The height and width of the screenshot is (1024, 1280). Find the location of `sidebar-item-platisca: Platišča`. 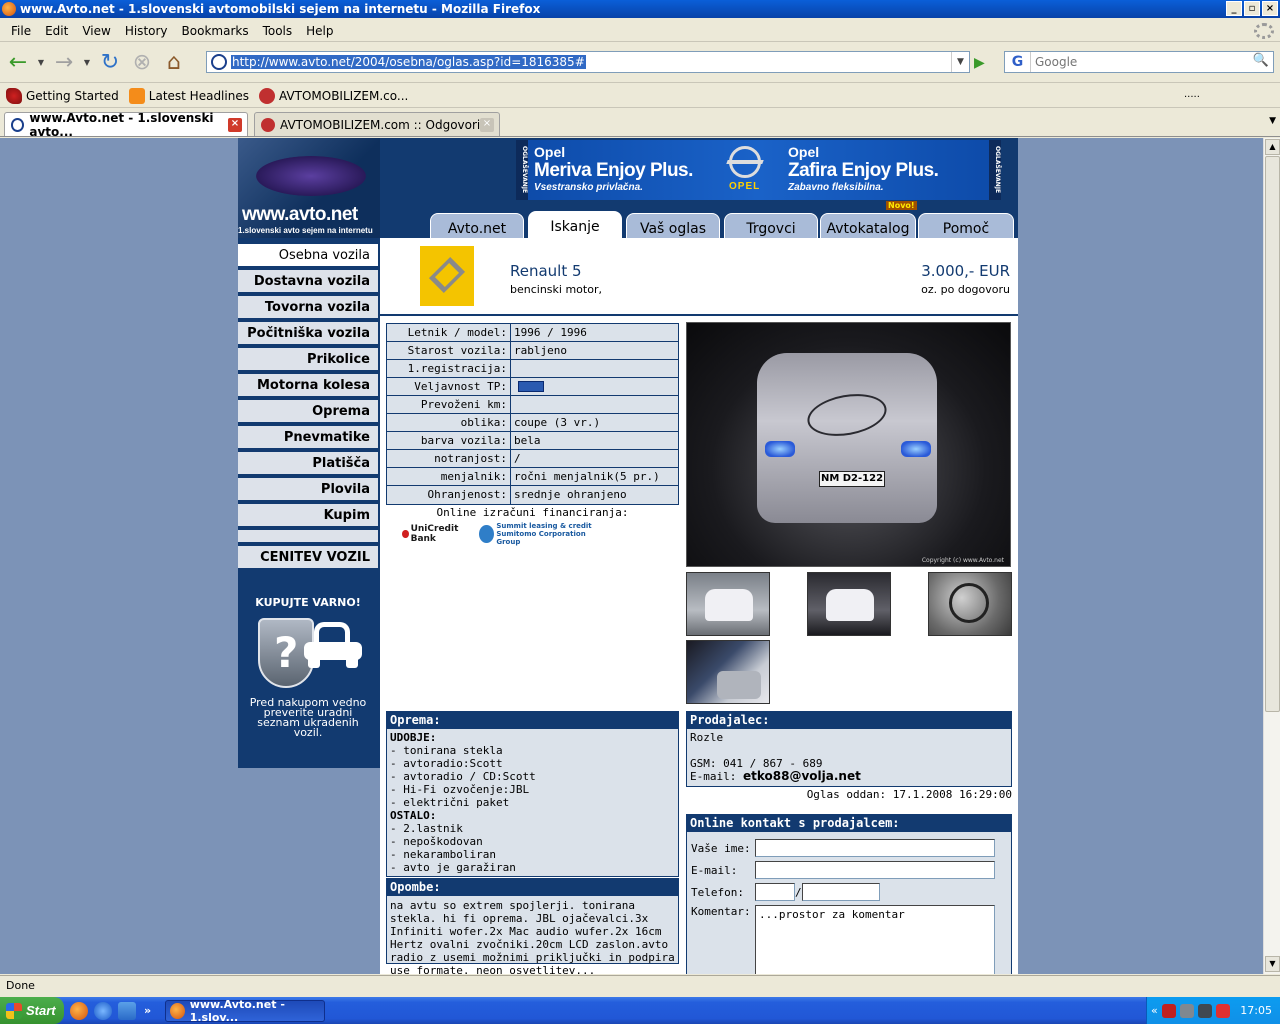

sidebar-item-platisca: Platišča is located at coordinates (308, 464).